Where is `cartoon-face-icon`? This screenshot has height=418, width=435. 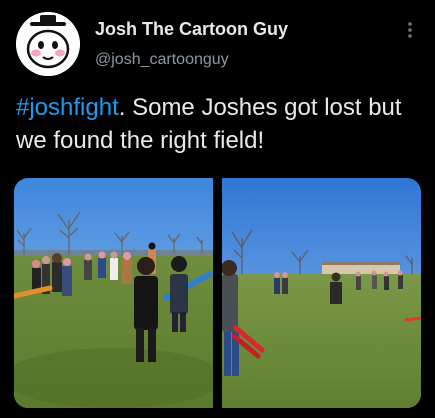 cartoon-face-icon is located at coordinates (48, 44).